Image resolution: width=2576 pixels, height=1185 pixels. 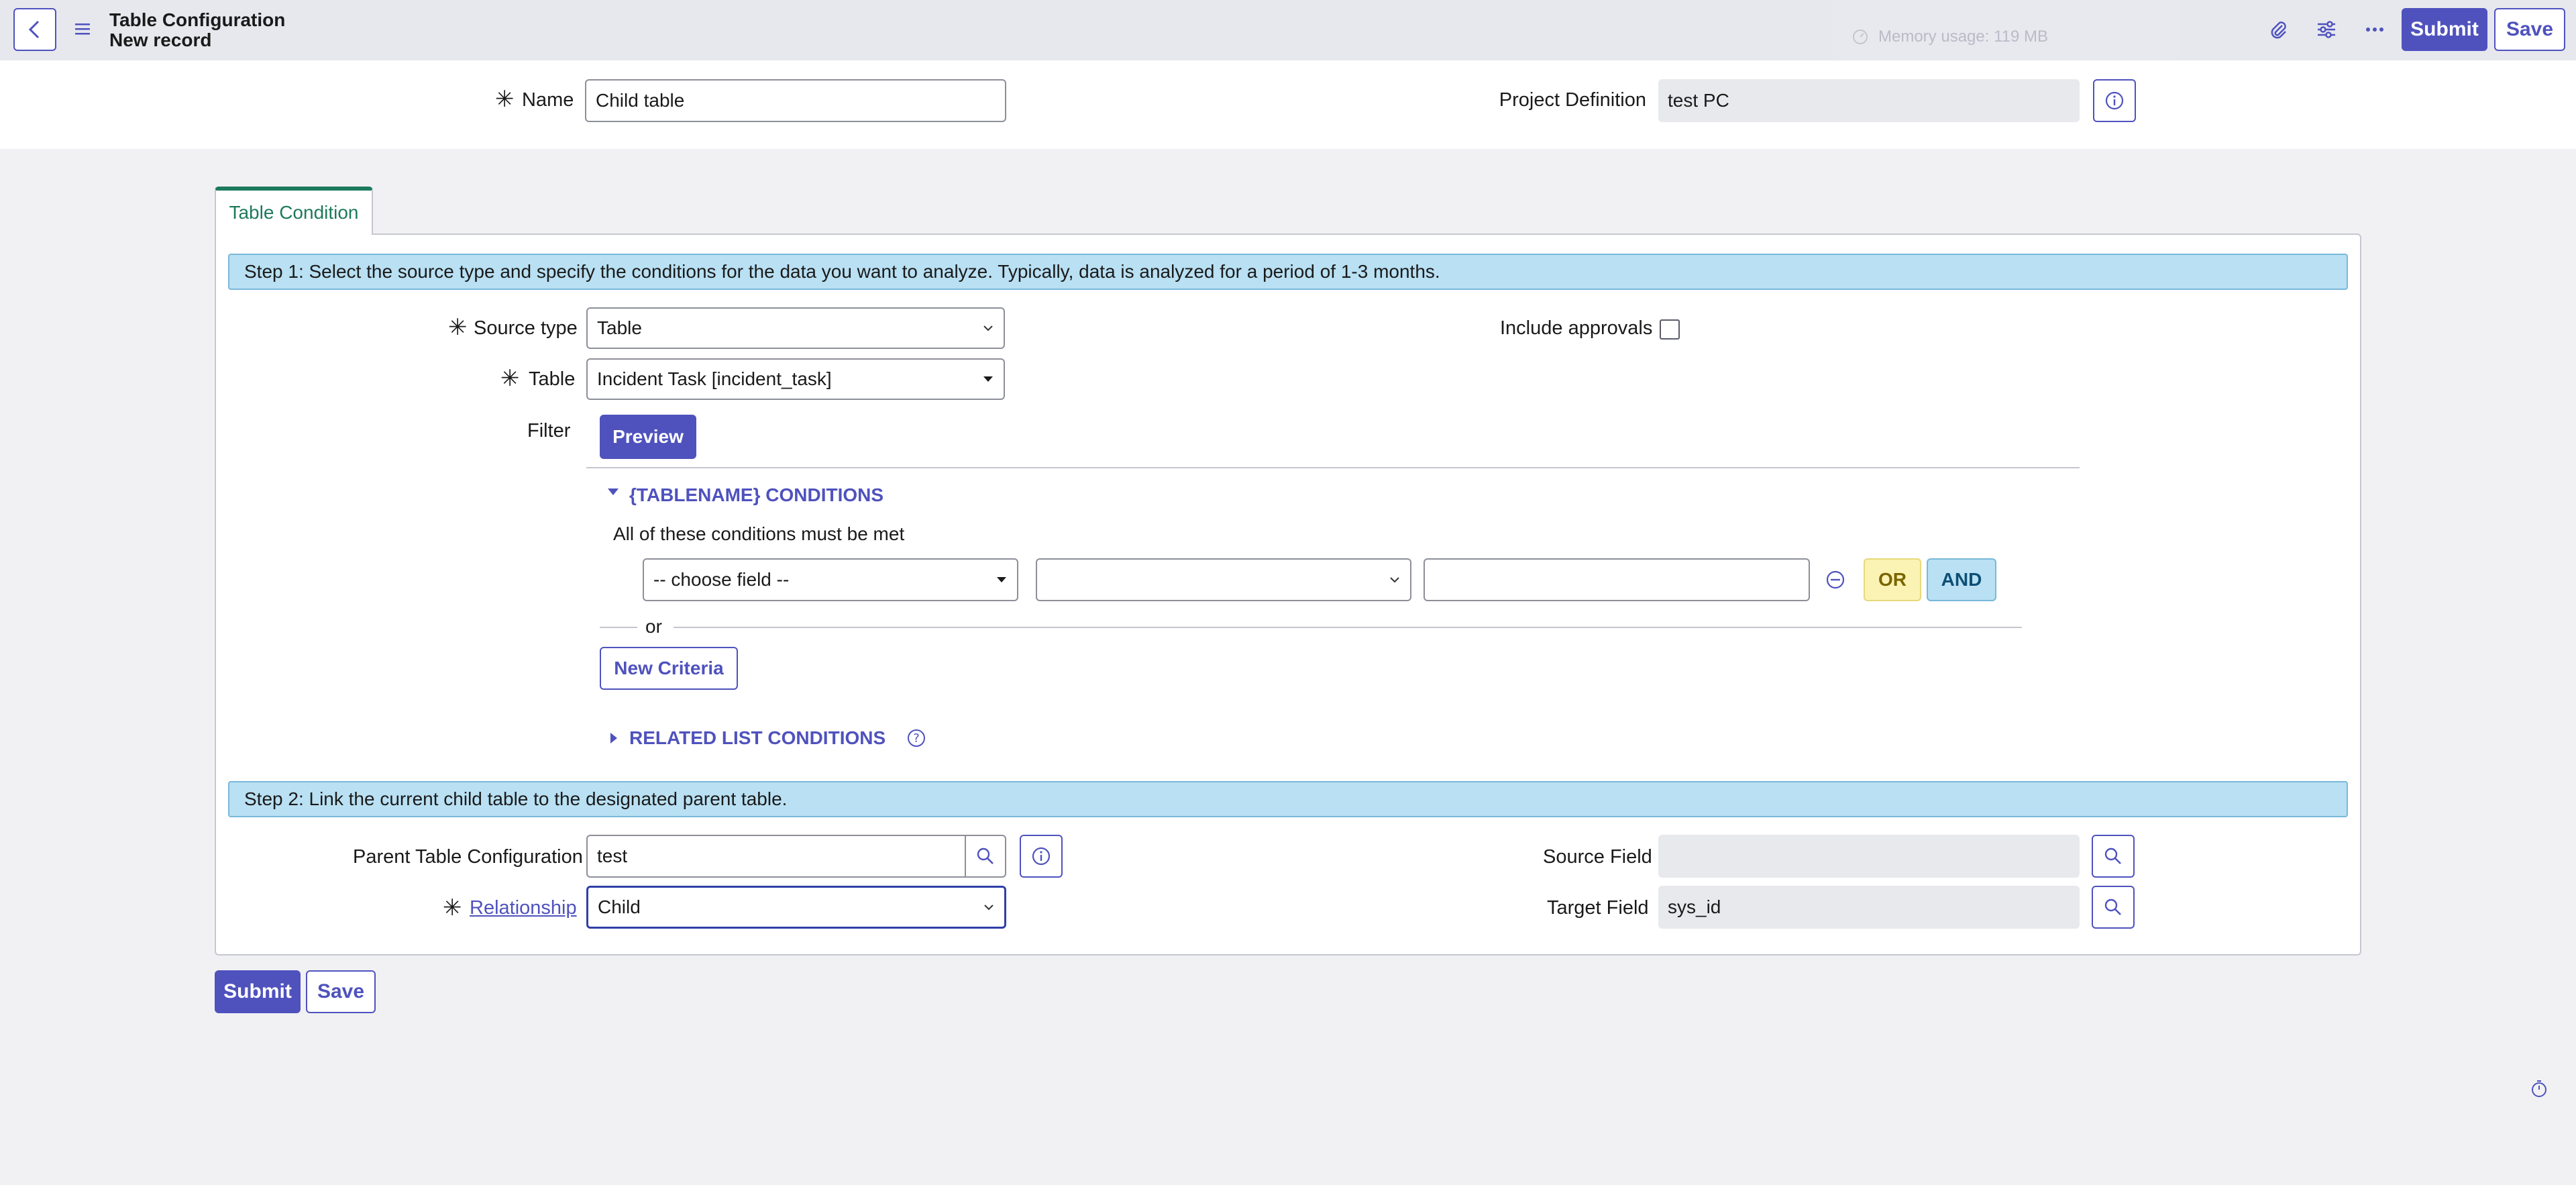 What do you see at coordinates (197, 19) in the screenshot?
I see `page-title: Table Configuration` at bounding box center [197, 19].